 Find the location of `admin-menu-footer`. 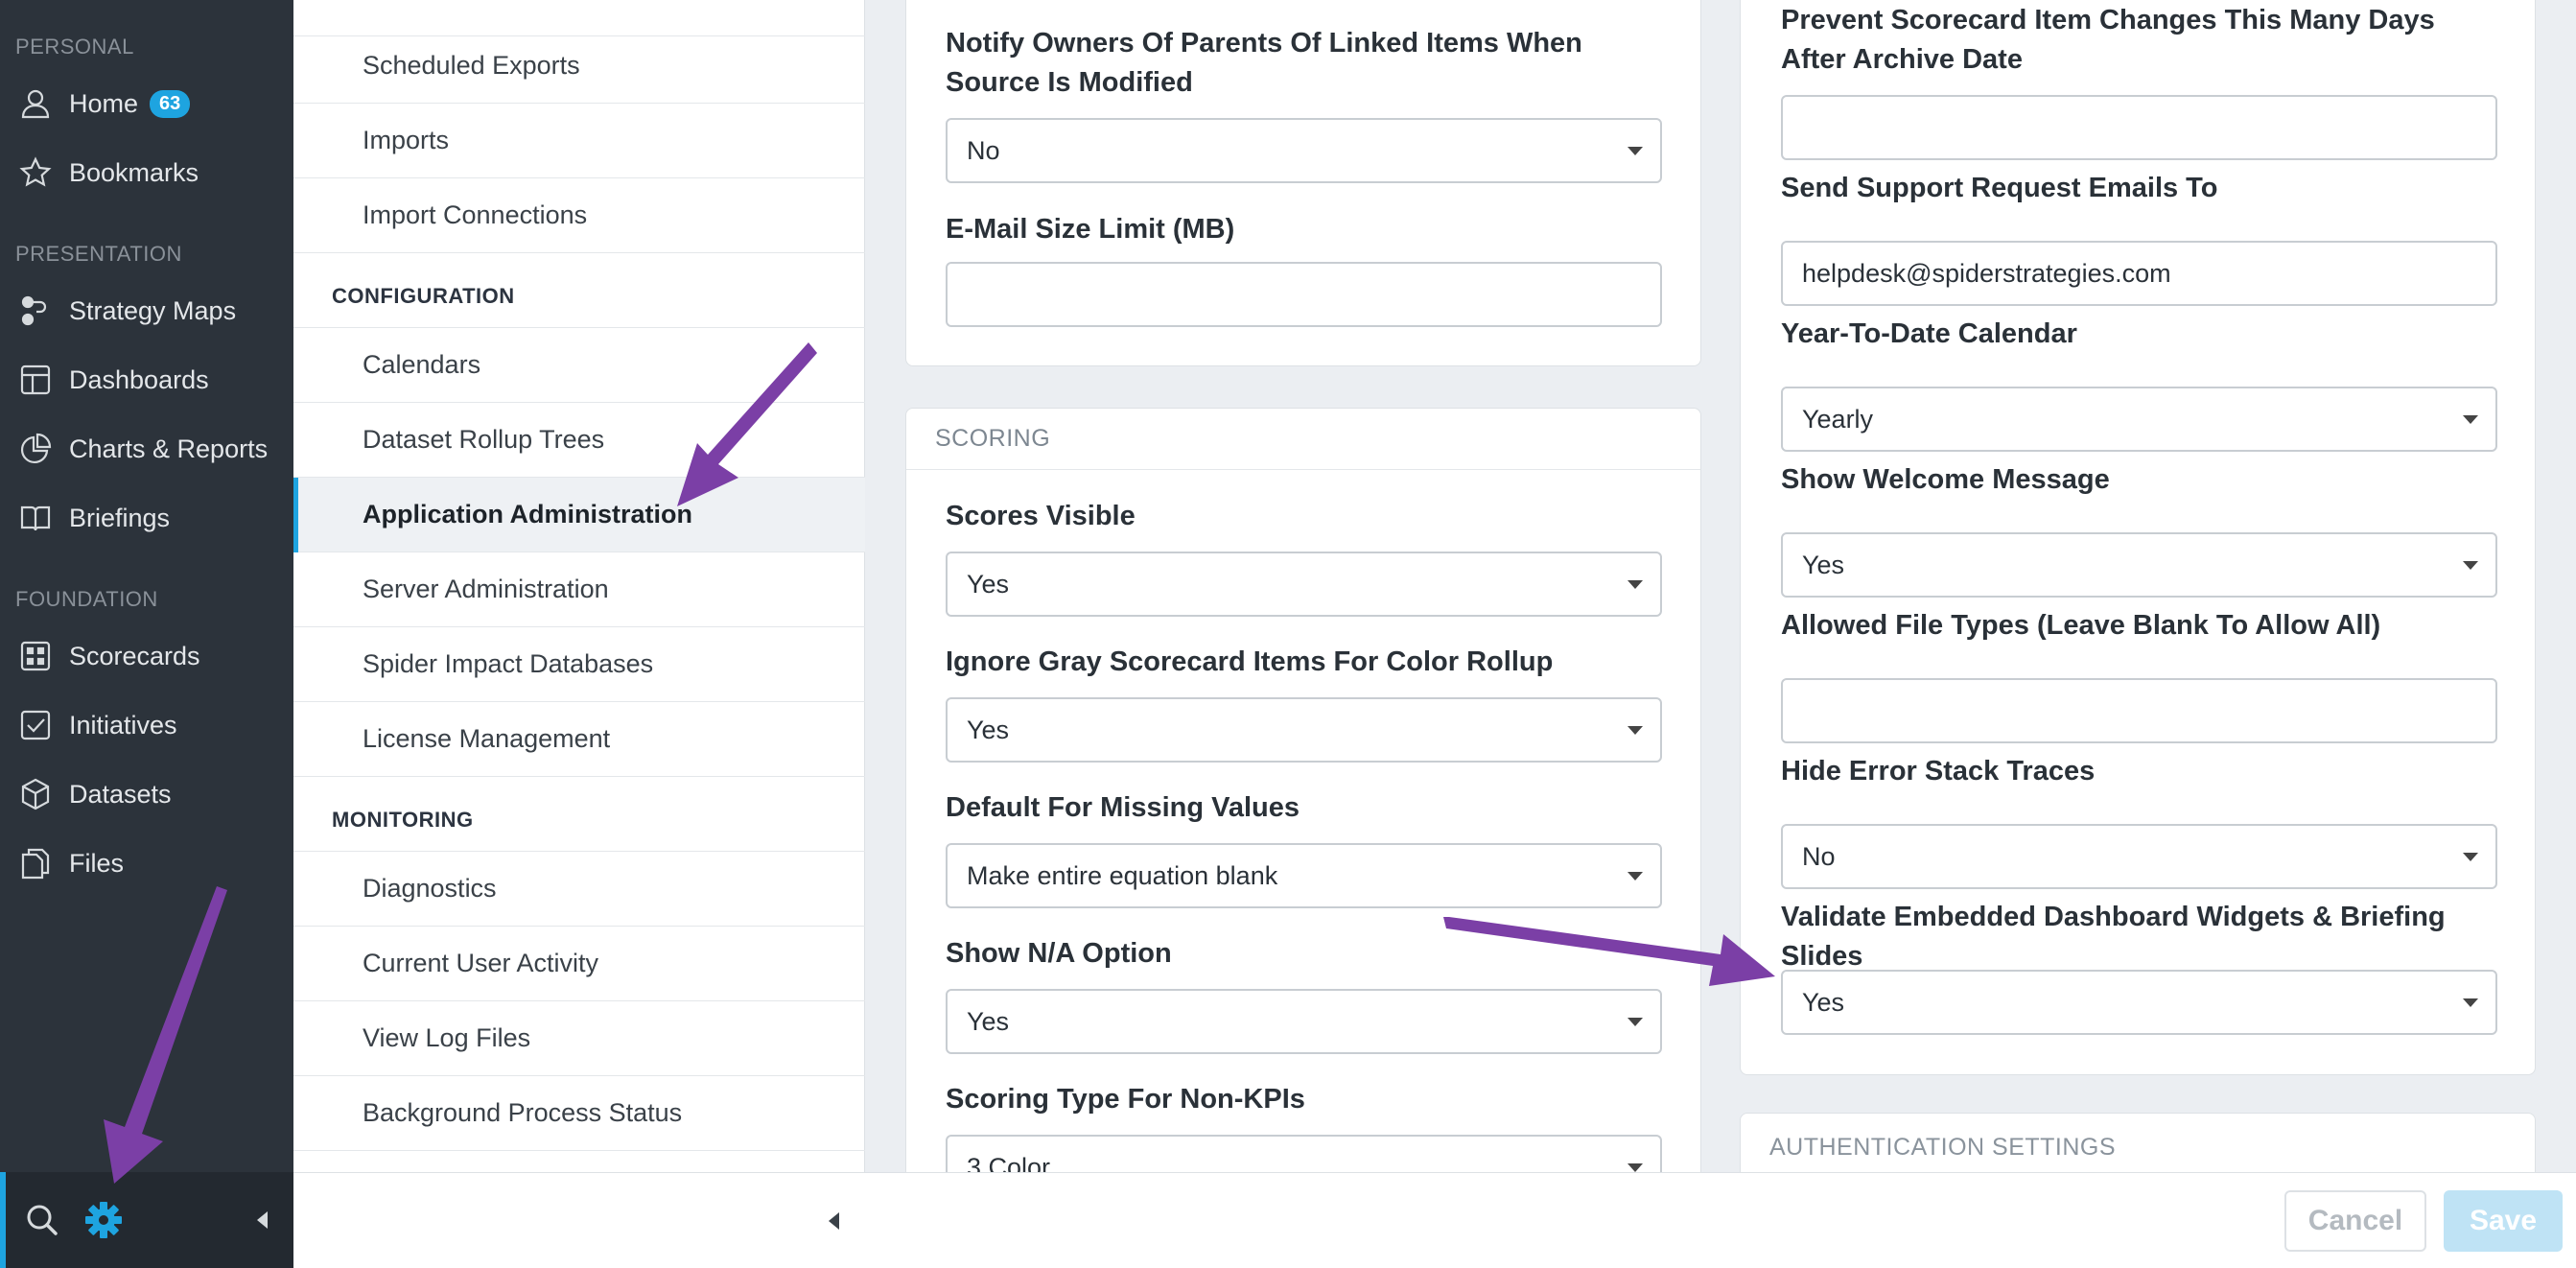

admin-menu-footer is located at coordinates (579, 1220).